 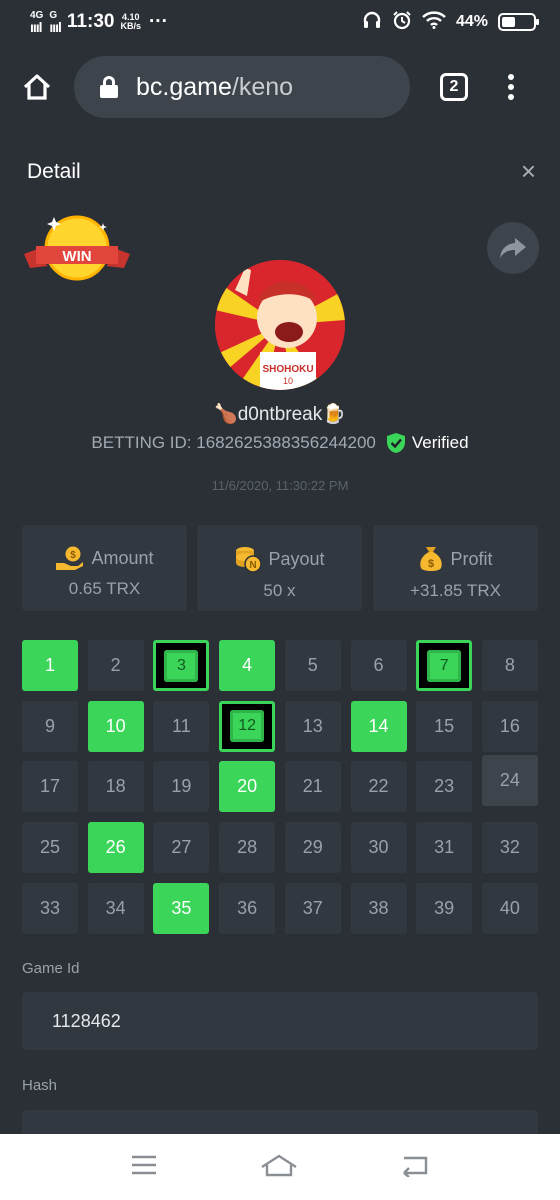 I want to click on more-indicator: ···, so click(x=158, y=21).